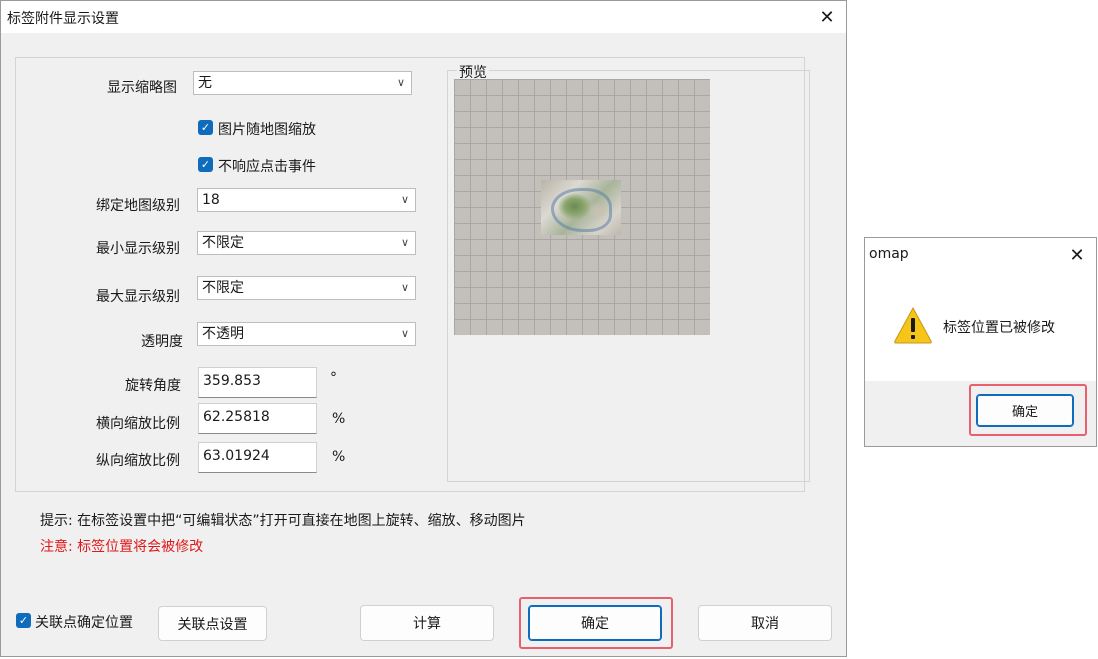 The width and height of the screenshot is (1098, 659). What do you see at coordinates (257, 382) in the screenshot?
I see `rotation-input: 359.853` at bounding box center [257, 382].